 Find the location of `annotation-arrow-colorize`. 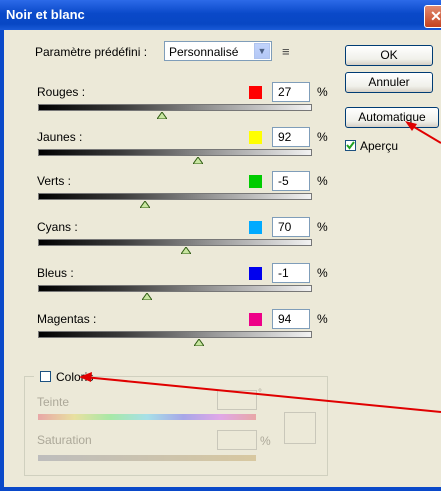

annotation-arrow-colorize is located at coordinates (262, 394).